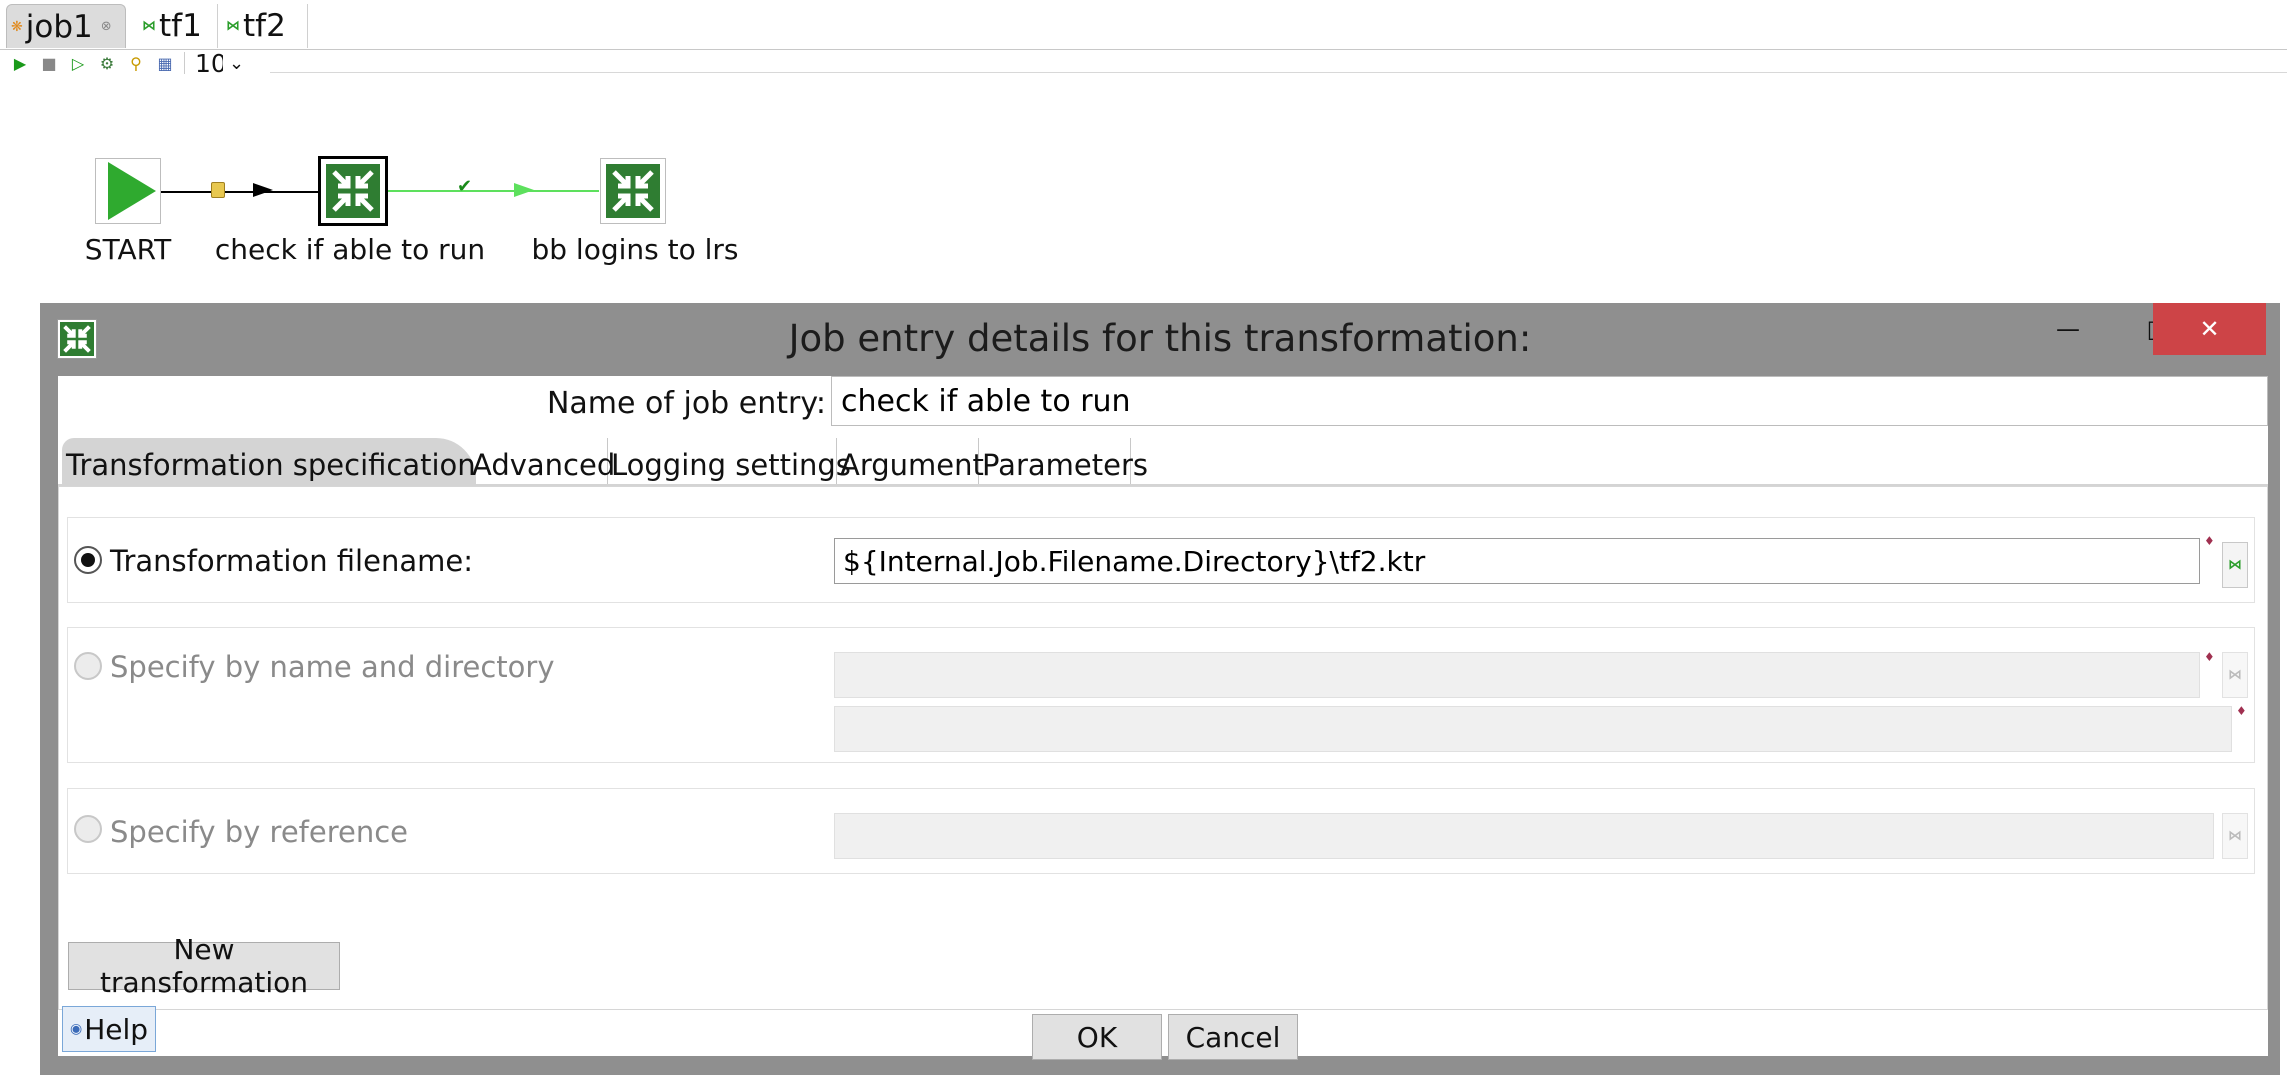 This screenshot has height=1075, width=2287. I want to click on reference-option-group: Specify by reference ⋈, so click(1161, 831).